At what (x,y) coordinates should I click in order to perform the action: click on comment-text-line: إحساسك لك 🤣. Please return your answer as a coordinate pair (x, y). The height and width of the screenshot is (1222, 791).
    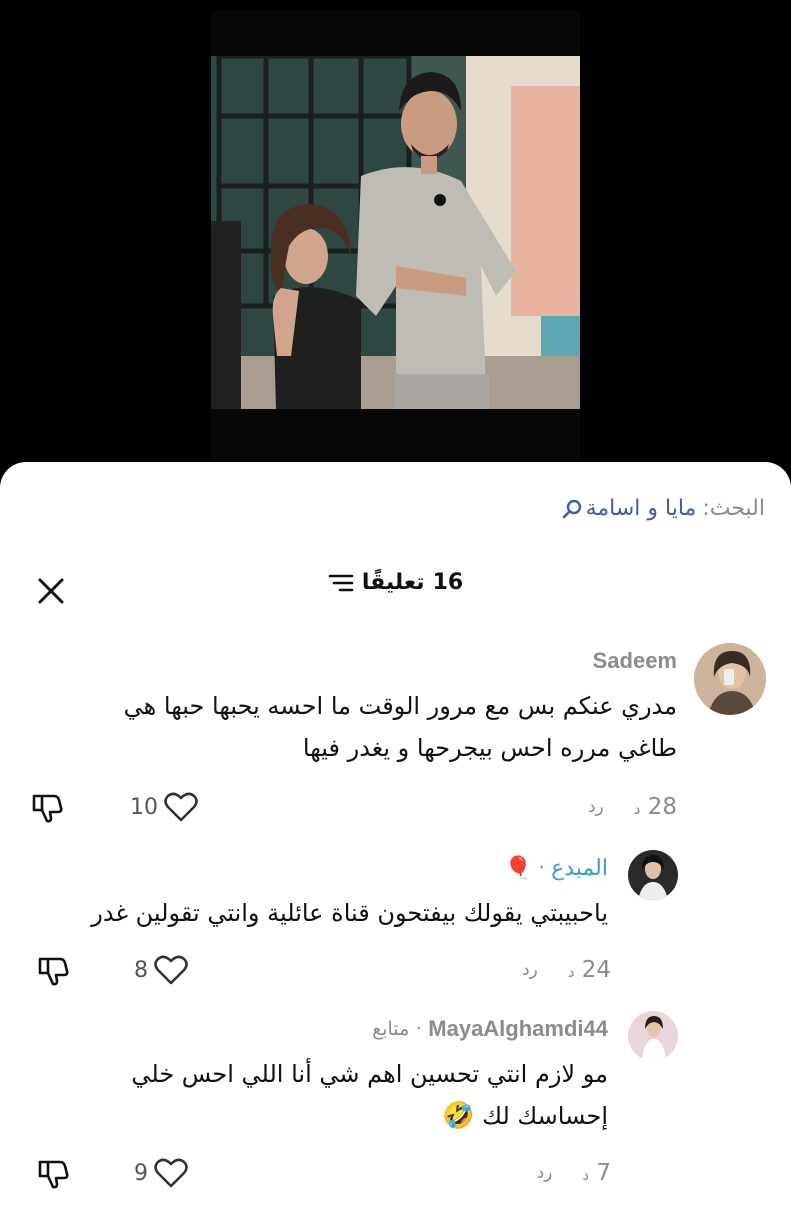
    Looking at the image, I should click on (525, 1116).